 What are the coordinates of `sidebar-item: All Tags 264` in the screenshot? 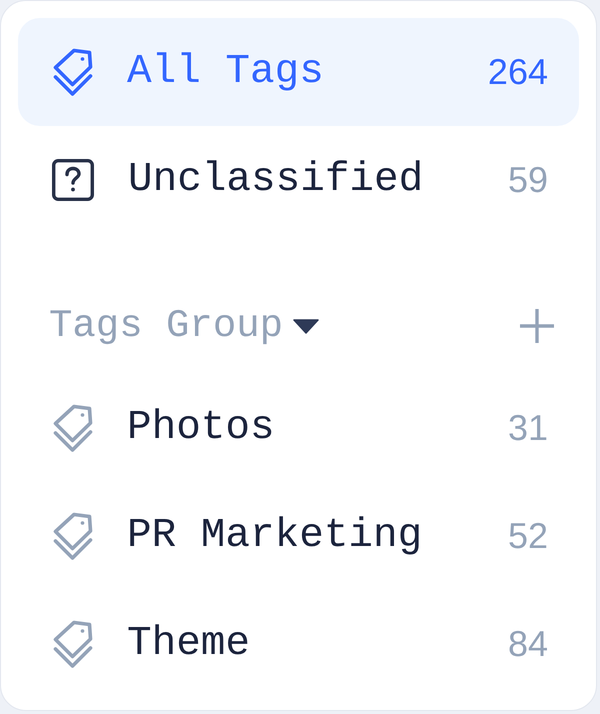 It's located at (298, 72).